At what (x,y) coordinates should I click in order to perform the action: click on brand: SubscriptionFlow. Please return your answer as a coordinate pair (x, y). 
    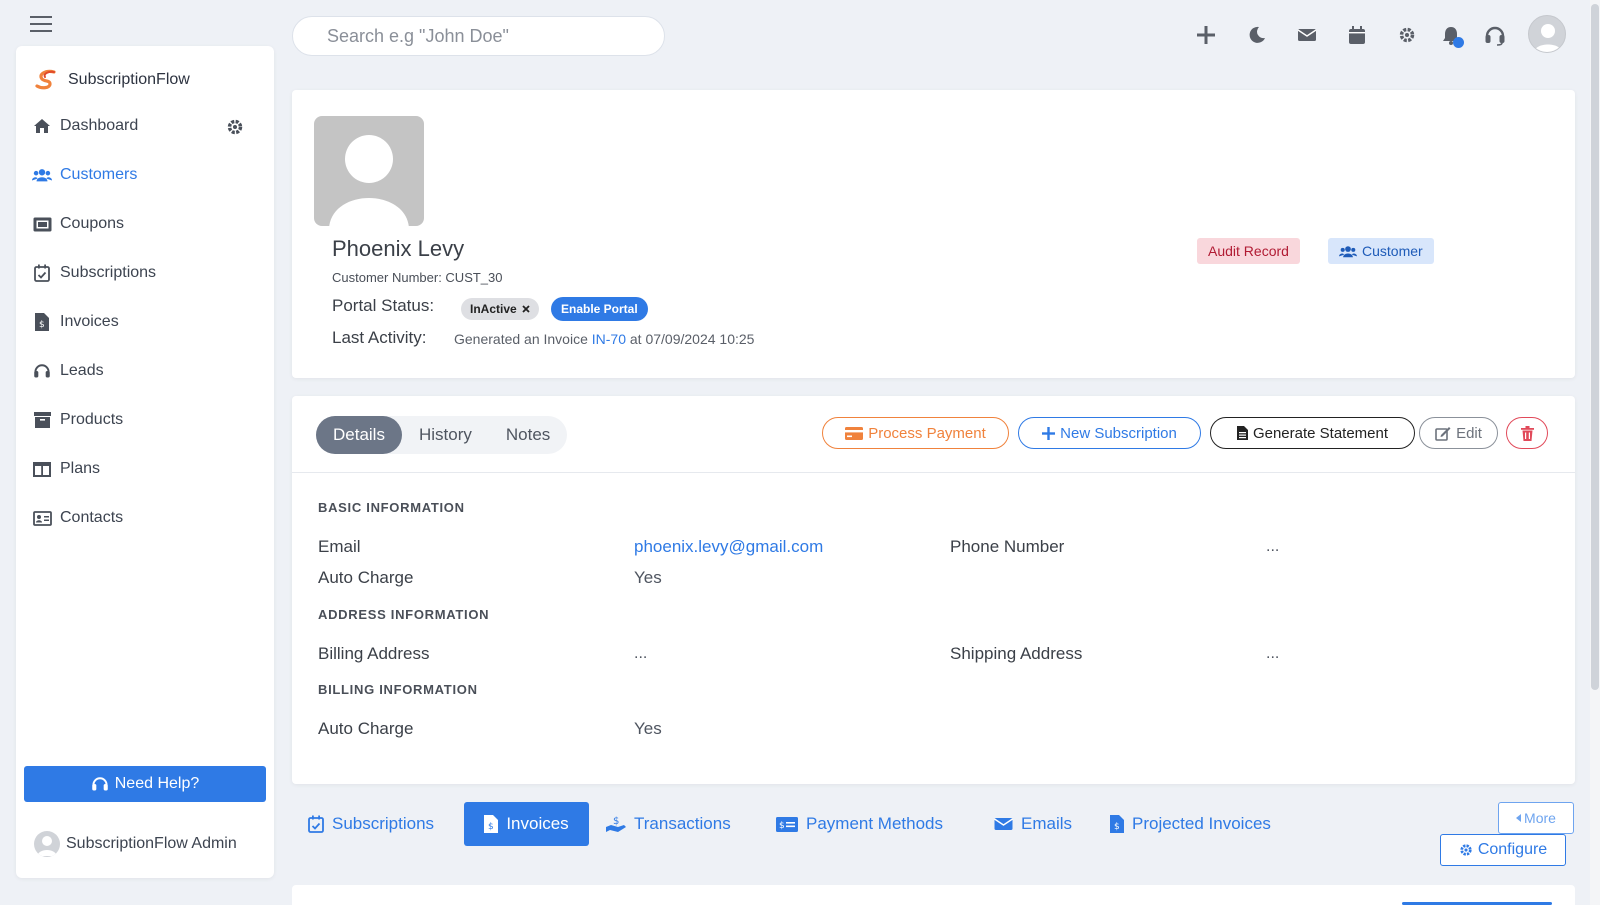
    Looking at the image, I should click on (112, 80).